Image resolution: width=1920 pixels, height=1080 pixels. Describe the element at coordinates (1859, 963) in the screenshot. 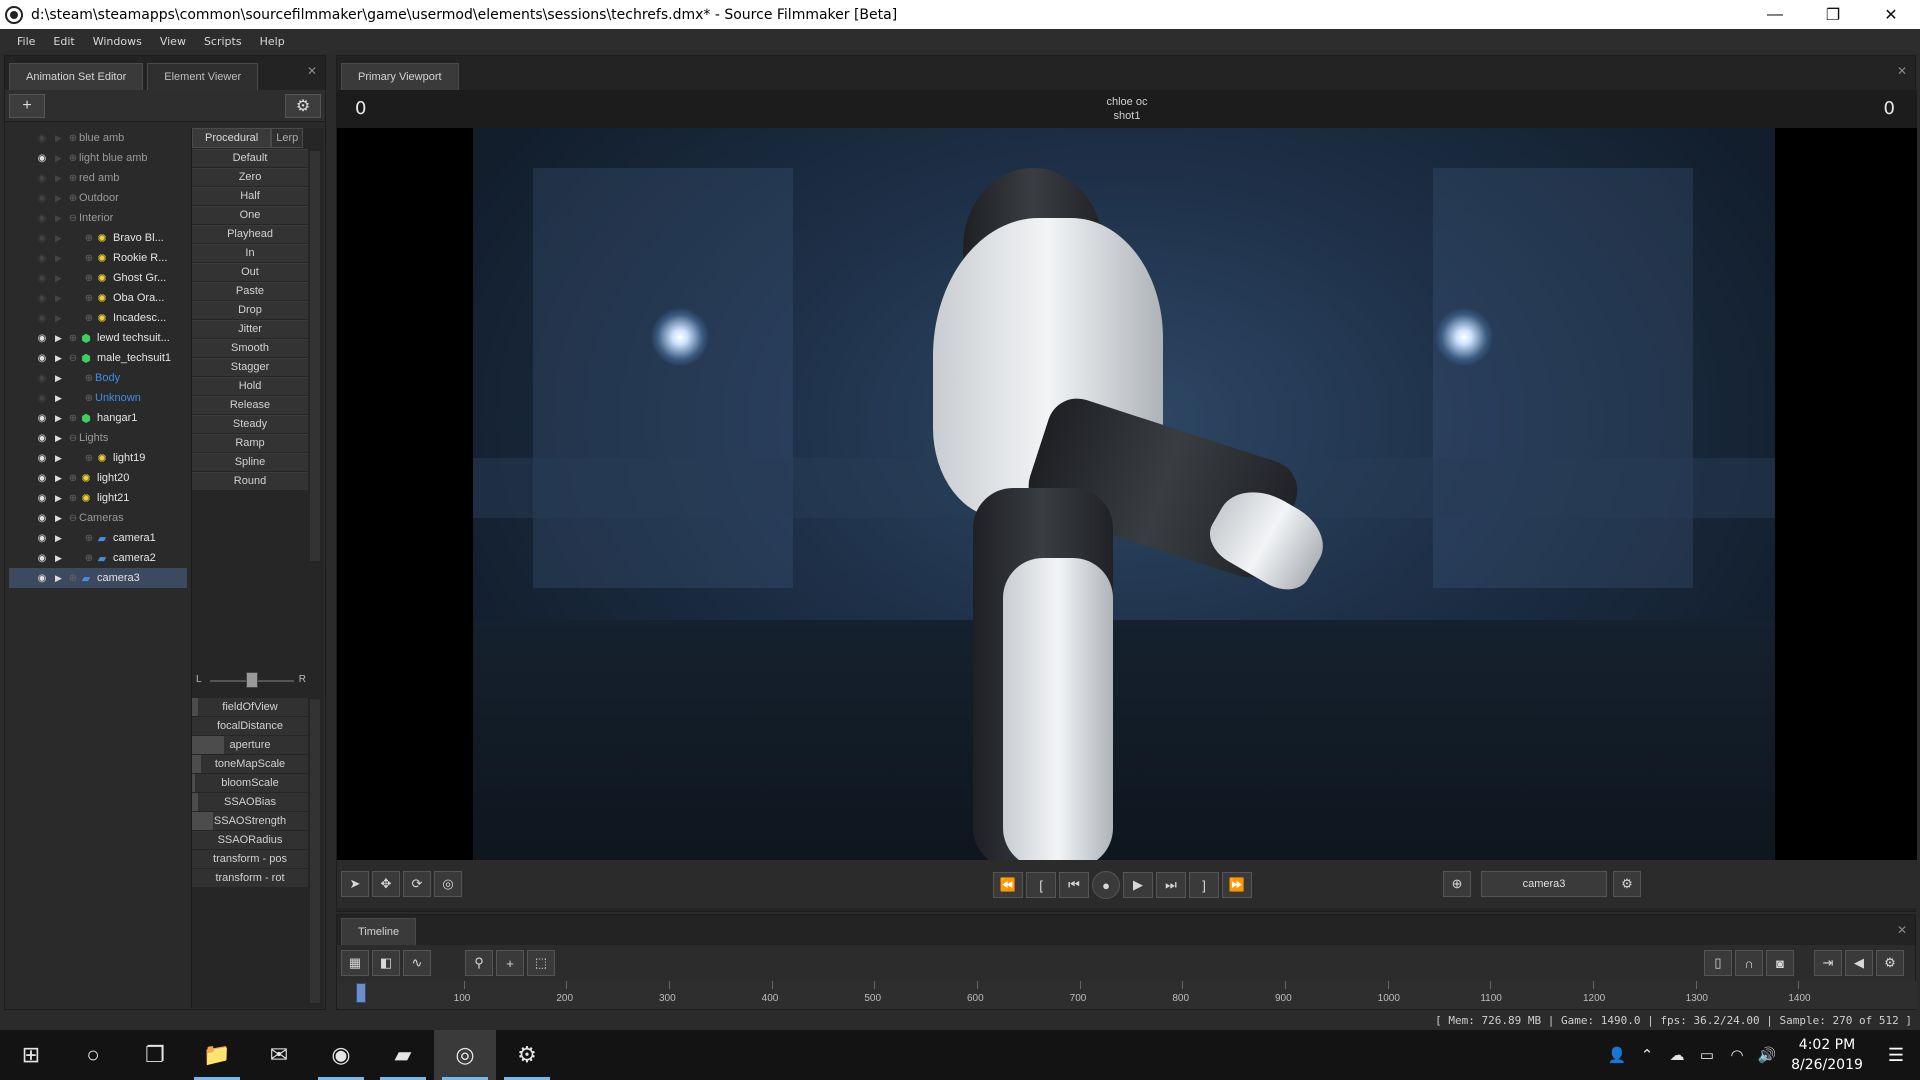

I see `audio-icon: ◀` at that location.